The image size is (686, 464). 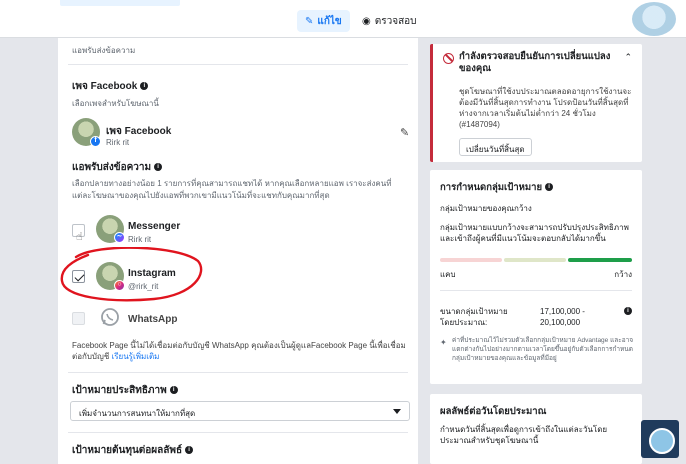 I want to click on cost-per-result-title: เป้าหมายต้นทุนต่อผลลัพธ์, so click(x=127, y=450).